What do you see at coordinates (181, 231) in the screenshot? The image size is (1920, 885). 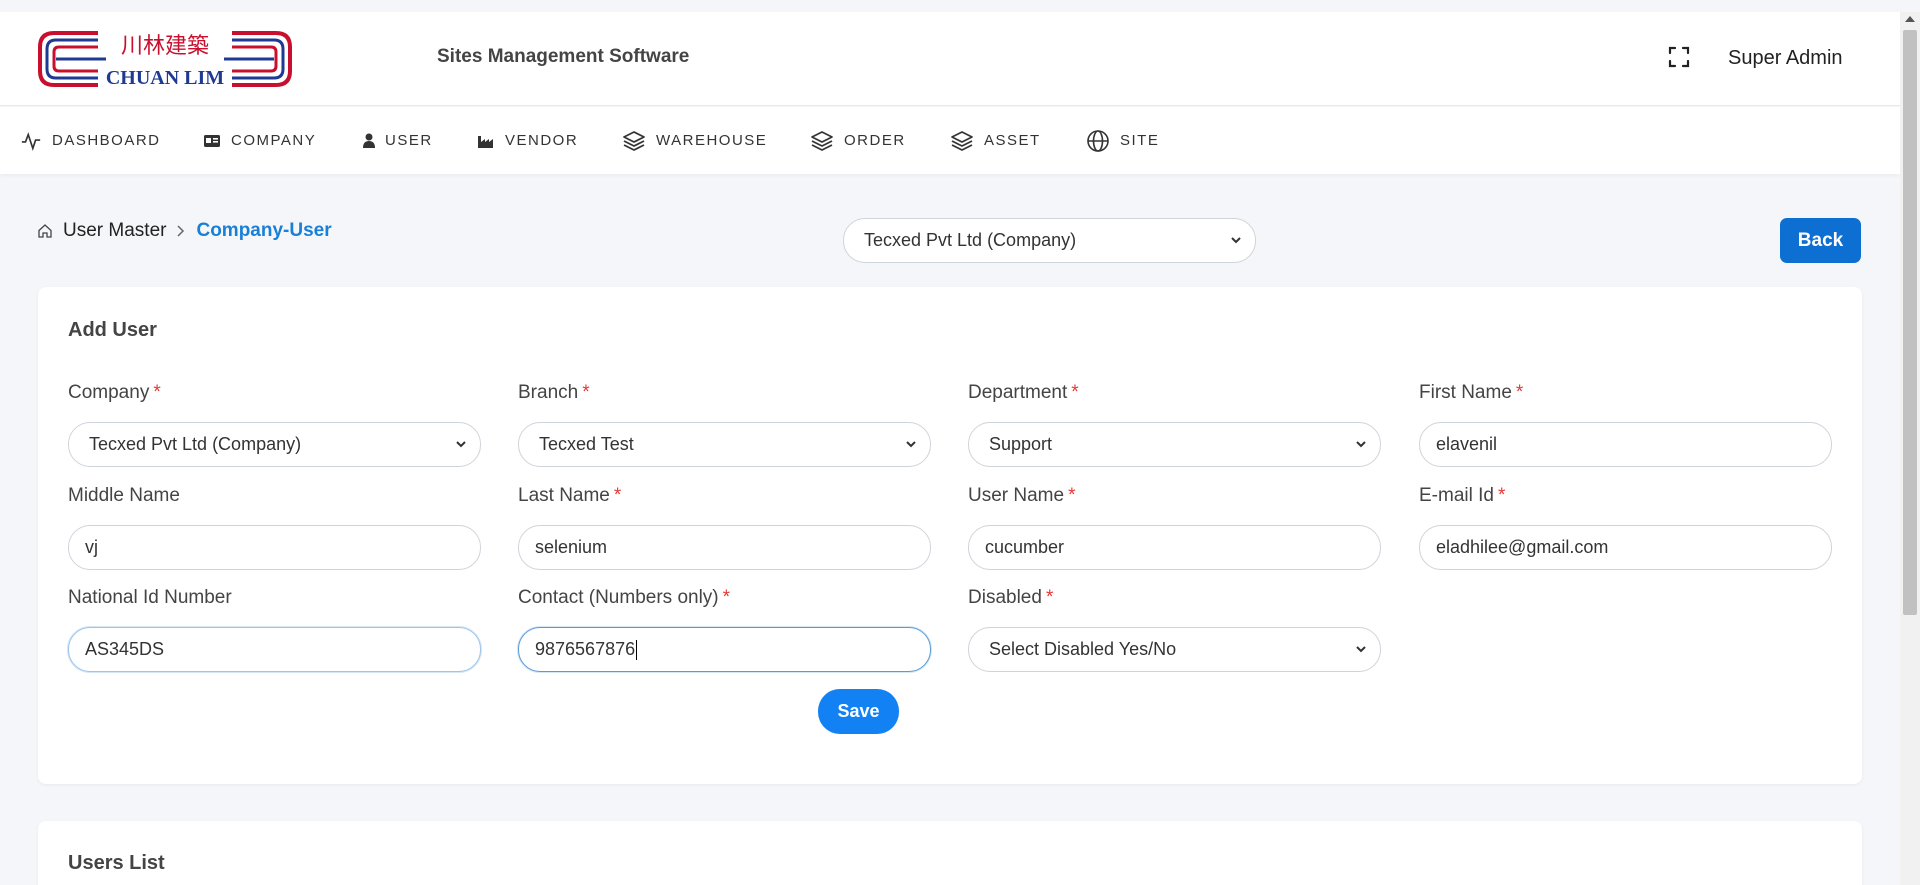 I see `chevron-right-icon` at bounding box center [181, 231].